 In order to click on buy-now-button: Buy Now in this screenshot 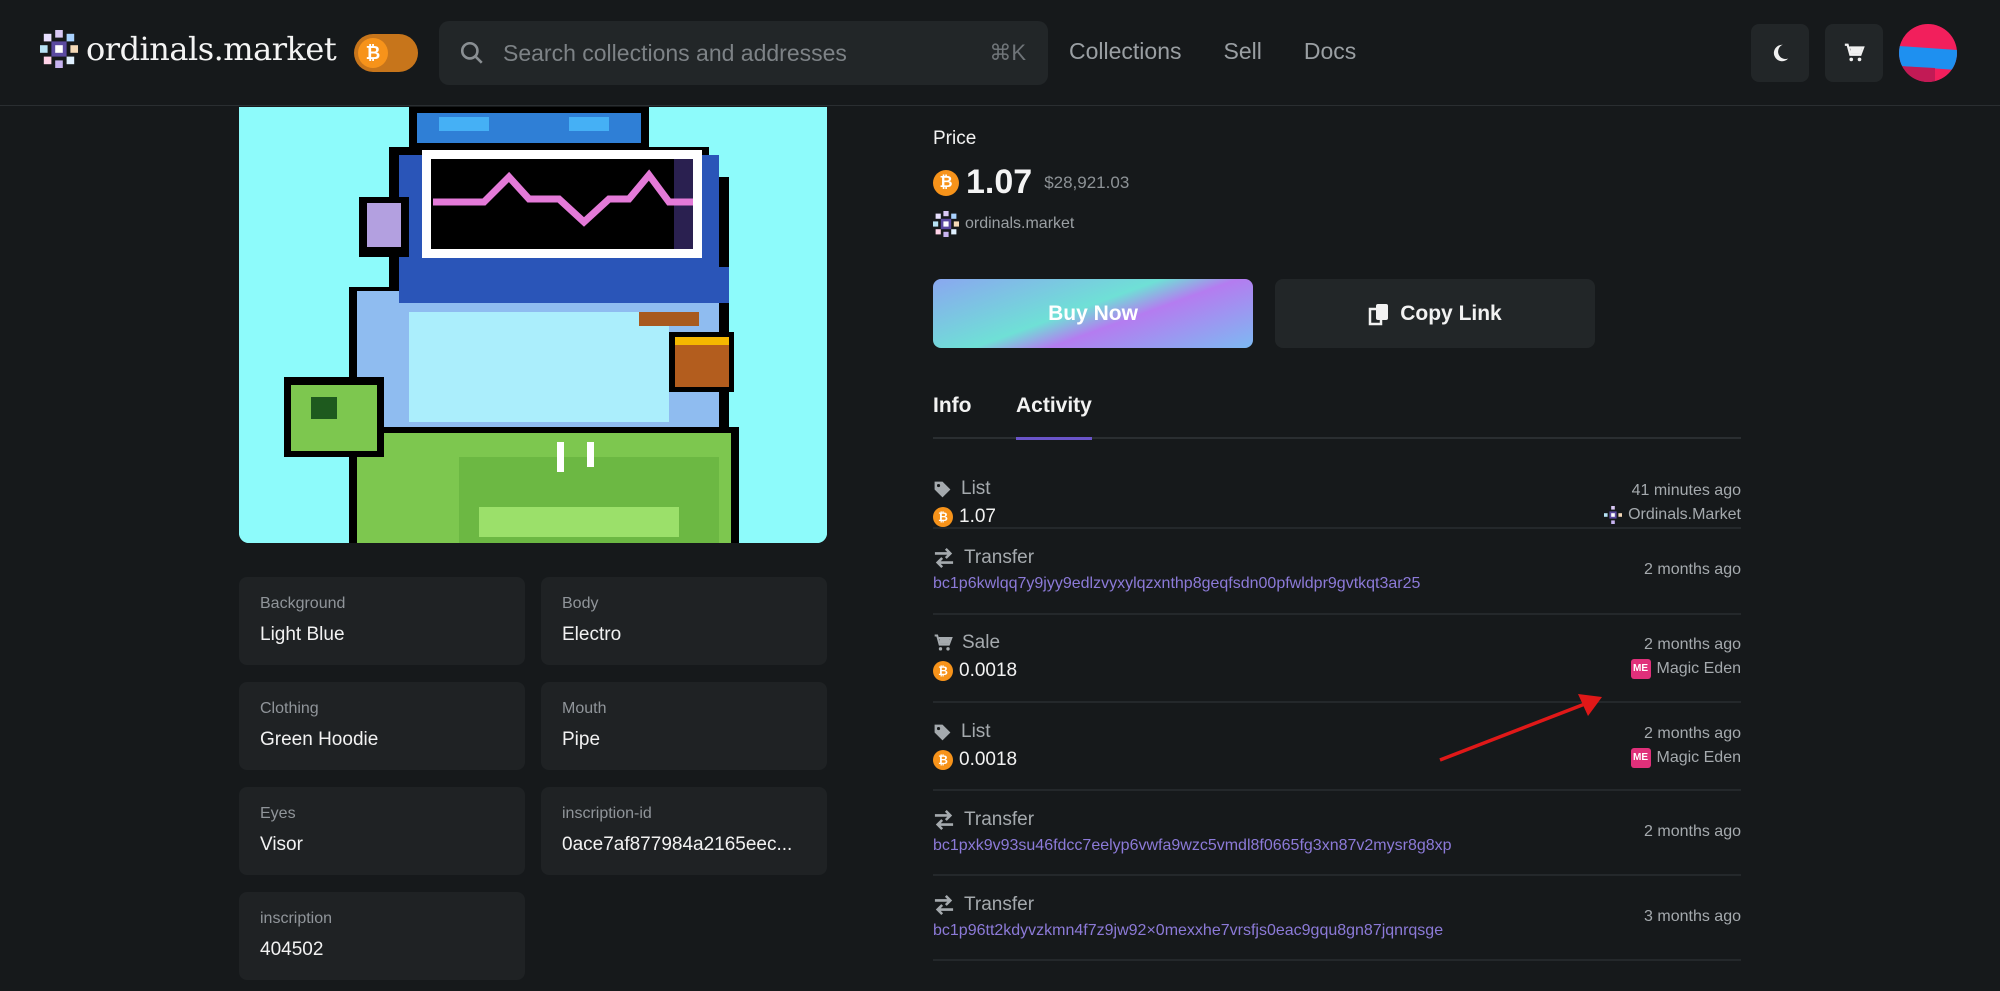, I will do `click(1093, 313)`.